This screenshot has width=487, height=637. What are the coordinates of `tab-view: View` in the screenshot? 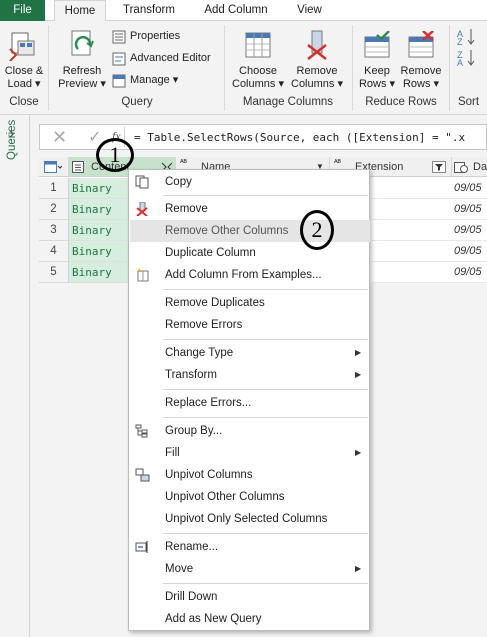 It's located at (309, 10).